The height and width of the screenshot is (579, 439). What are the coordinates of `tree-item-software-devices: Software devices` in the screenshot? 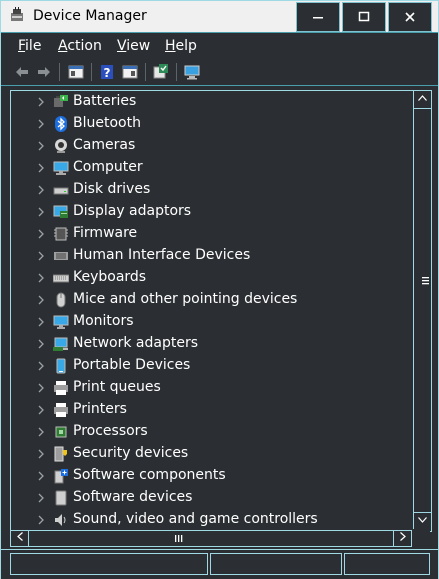 It's located at (211, 498).